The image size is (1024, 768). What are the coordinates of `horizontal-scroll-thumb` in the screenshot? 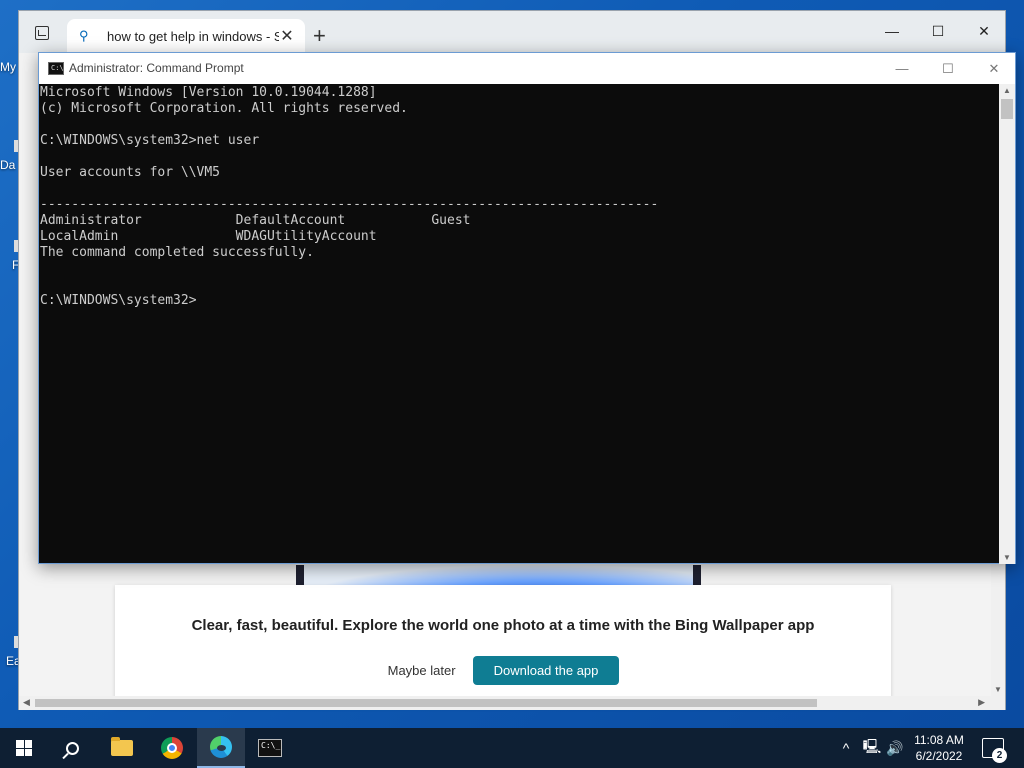 It's located at (426, 703).